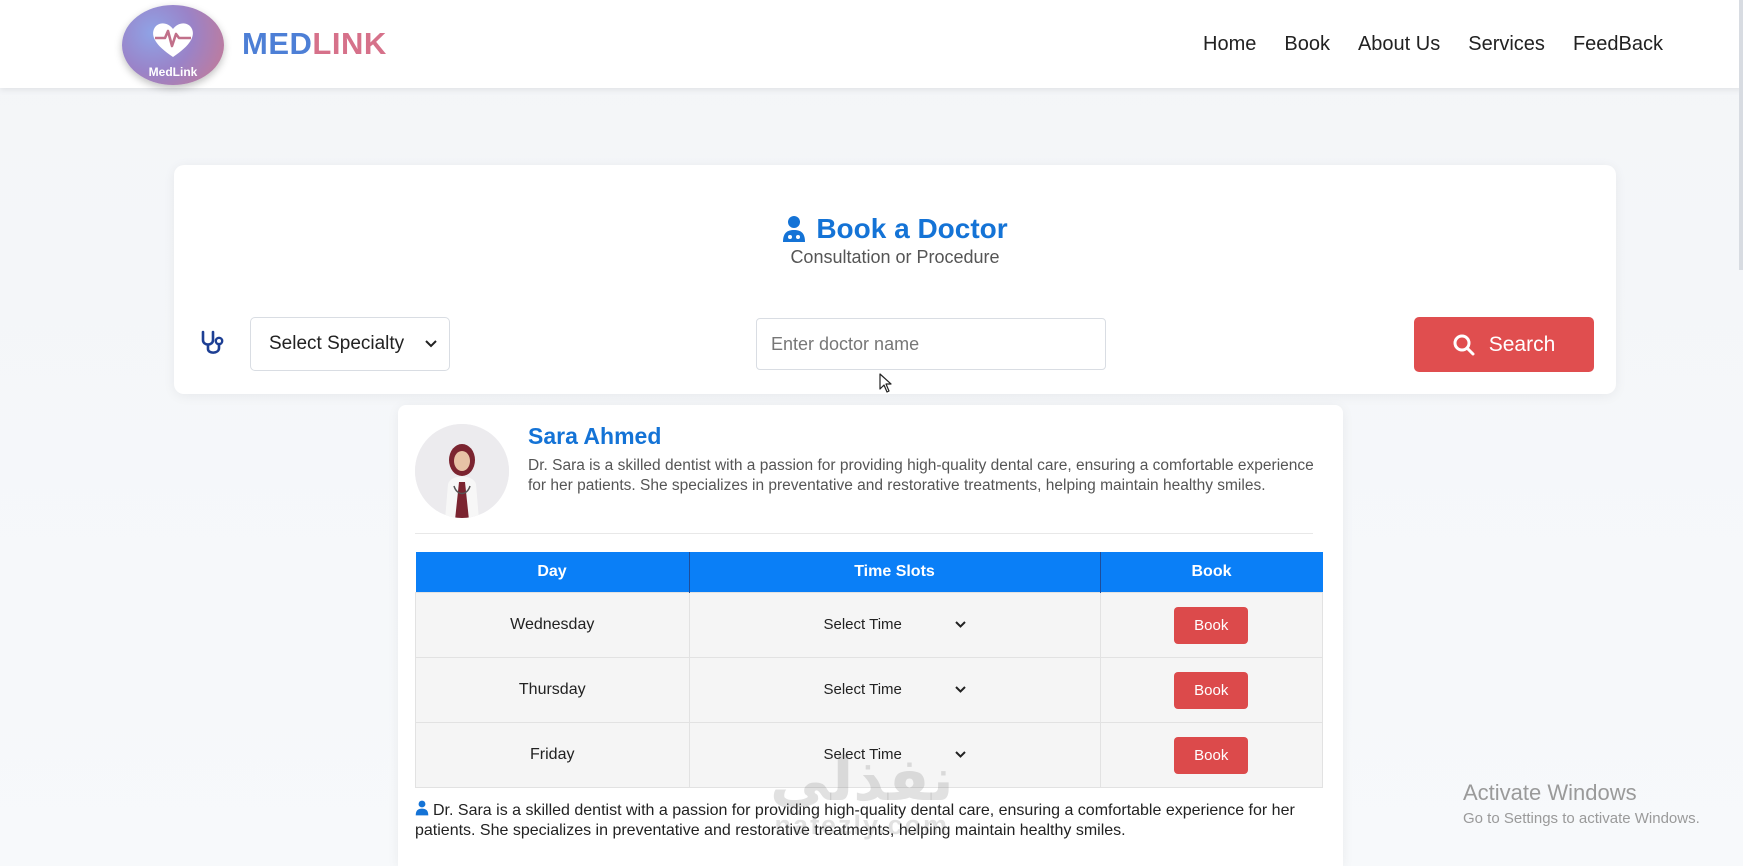 The width and height of the screenshot is (1743, 866). Describe the element at coordinates (1211, 572) in the screenshot. I see `header-book: Book` at that location.